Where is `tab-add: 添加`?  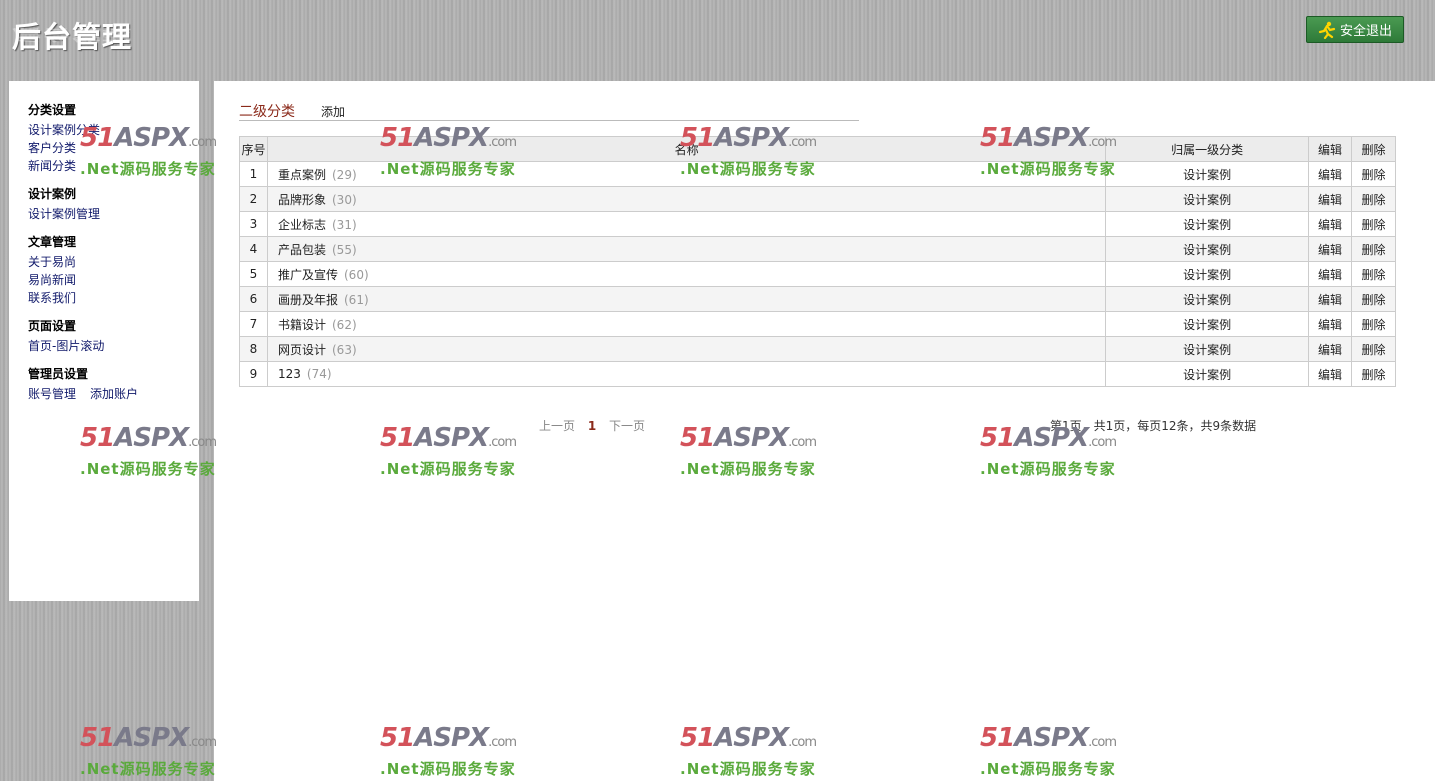 tab-add: 添加 is located at coordinates (333, 111).